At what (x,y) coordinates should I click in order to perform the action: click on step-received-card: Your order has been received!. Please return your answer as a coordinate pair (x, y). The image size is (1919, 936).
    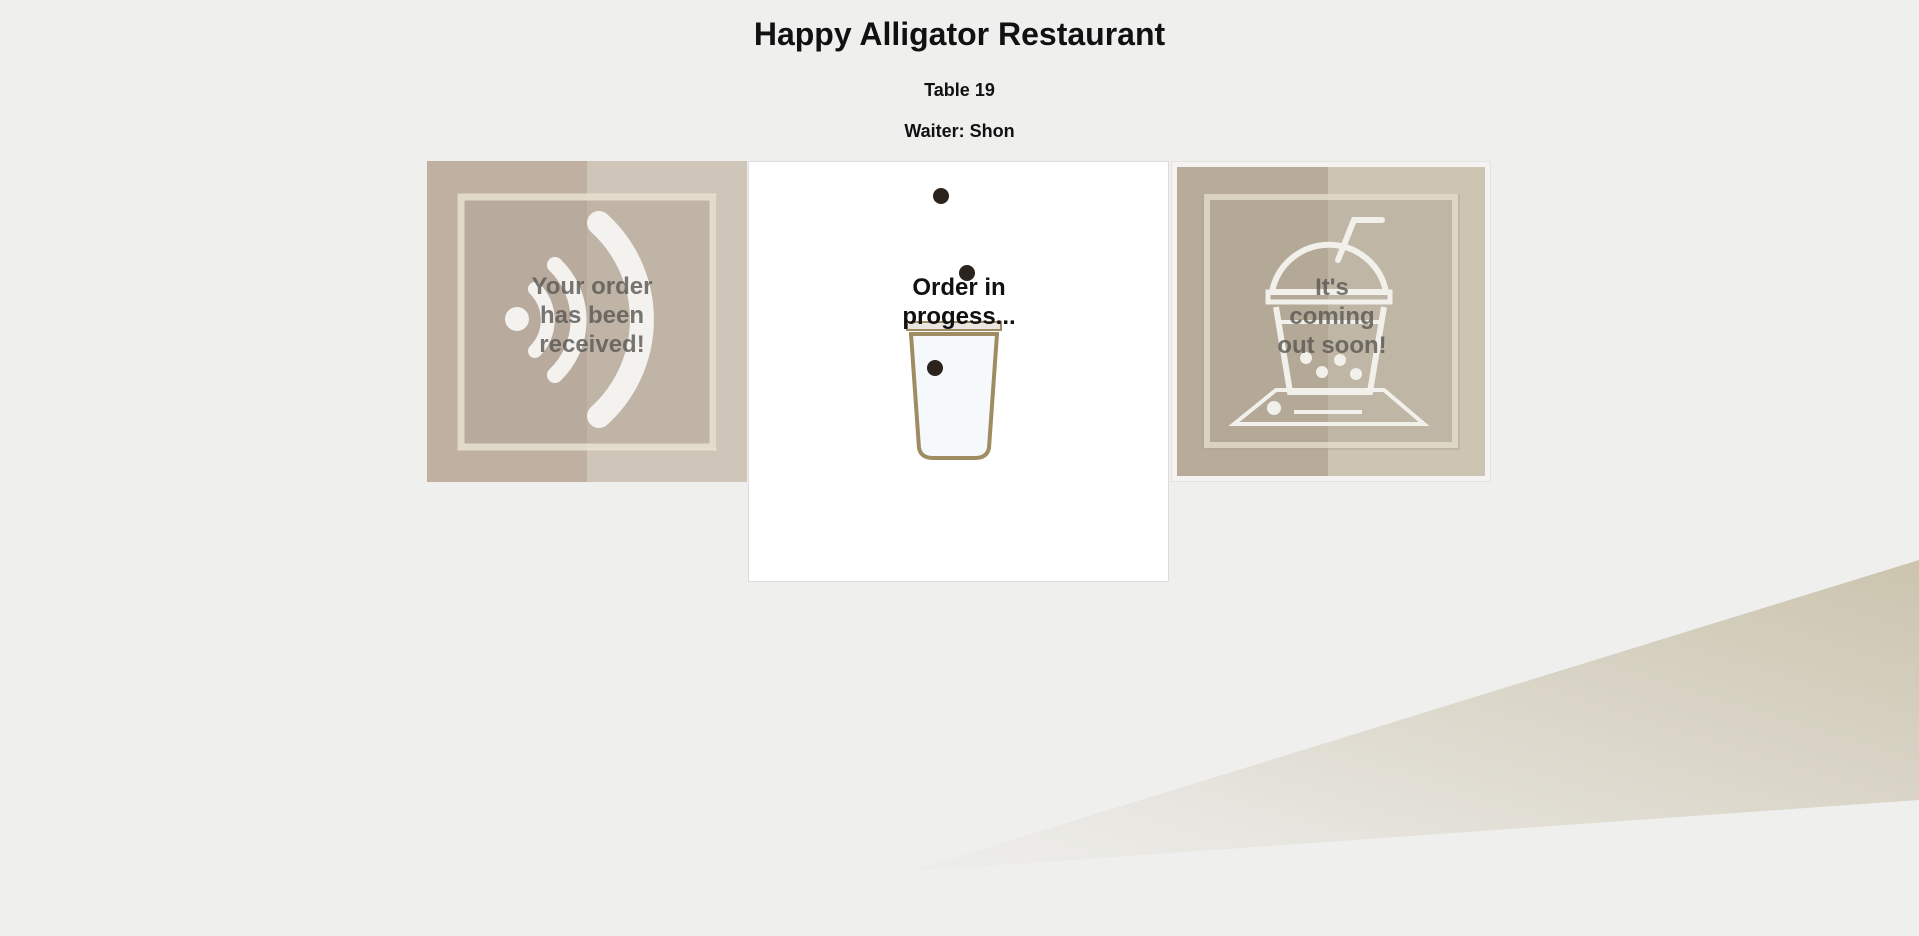
    Looking at the image, I should click on (587, 321).